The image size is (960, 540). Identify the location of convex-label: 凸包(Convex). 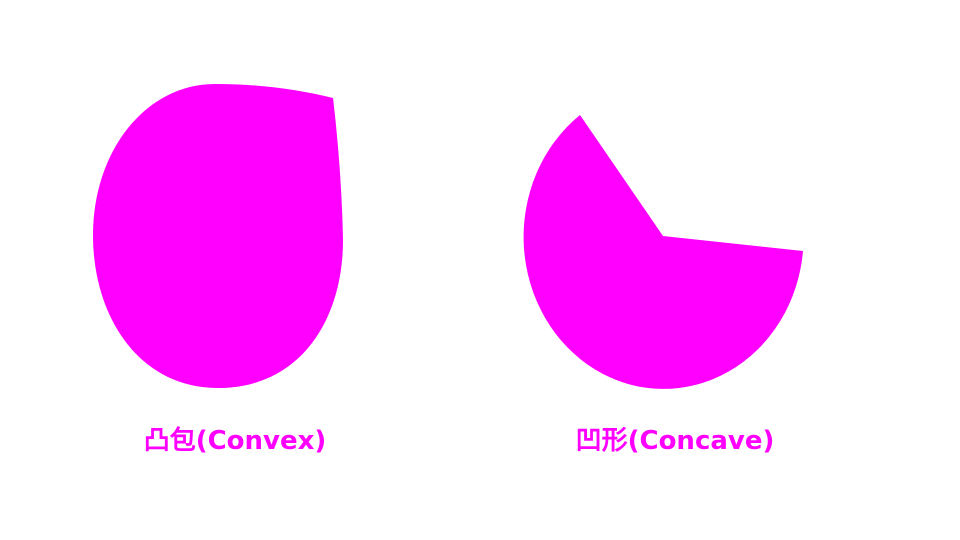
(235, 441).